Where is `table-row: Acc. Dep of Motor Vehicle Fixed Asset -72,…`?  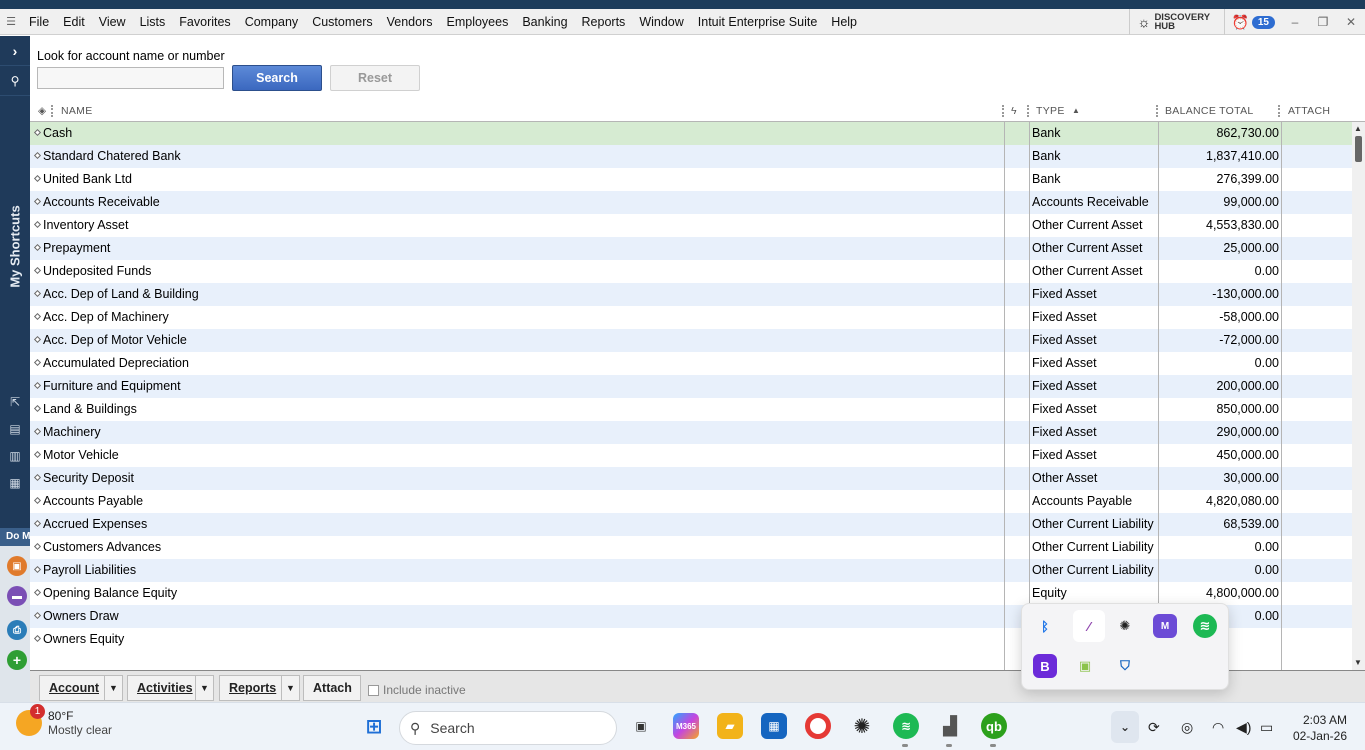 table-row: Acc. Dep of Motor Vehicle Fixed Asset -72,… is located at coordinates (691, 340).